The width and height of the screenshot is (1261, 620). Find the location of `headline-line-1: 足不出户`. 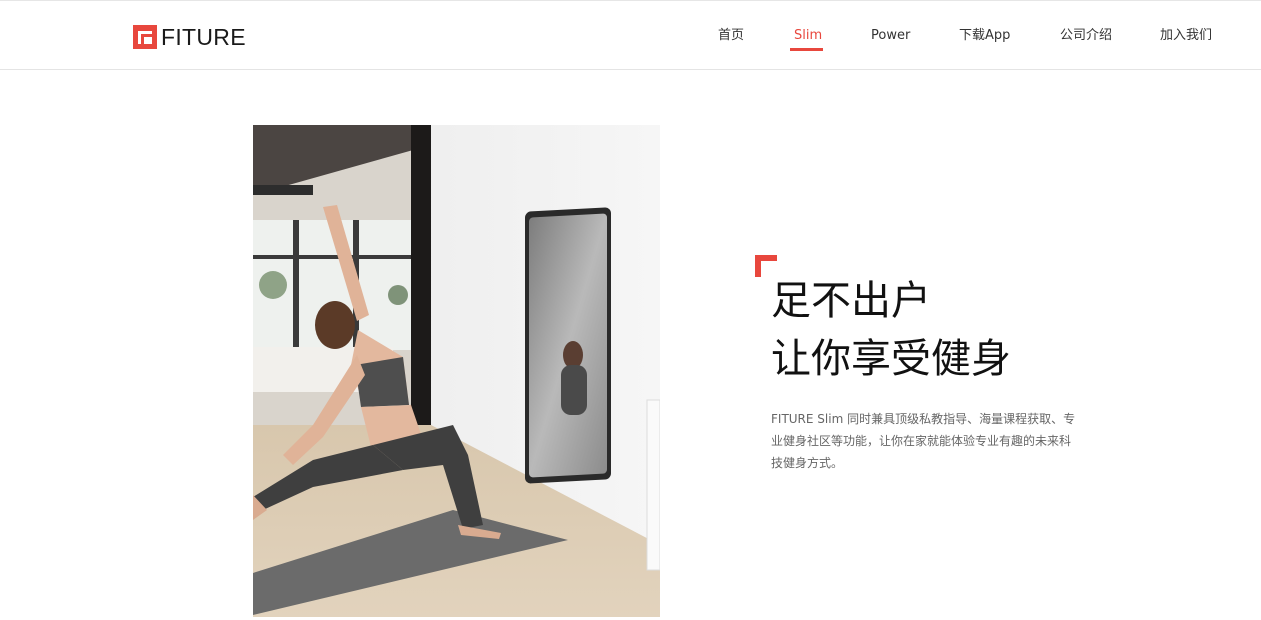

headline-line-1: 足不出户 is located at coordinates (851, 301).